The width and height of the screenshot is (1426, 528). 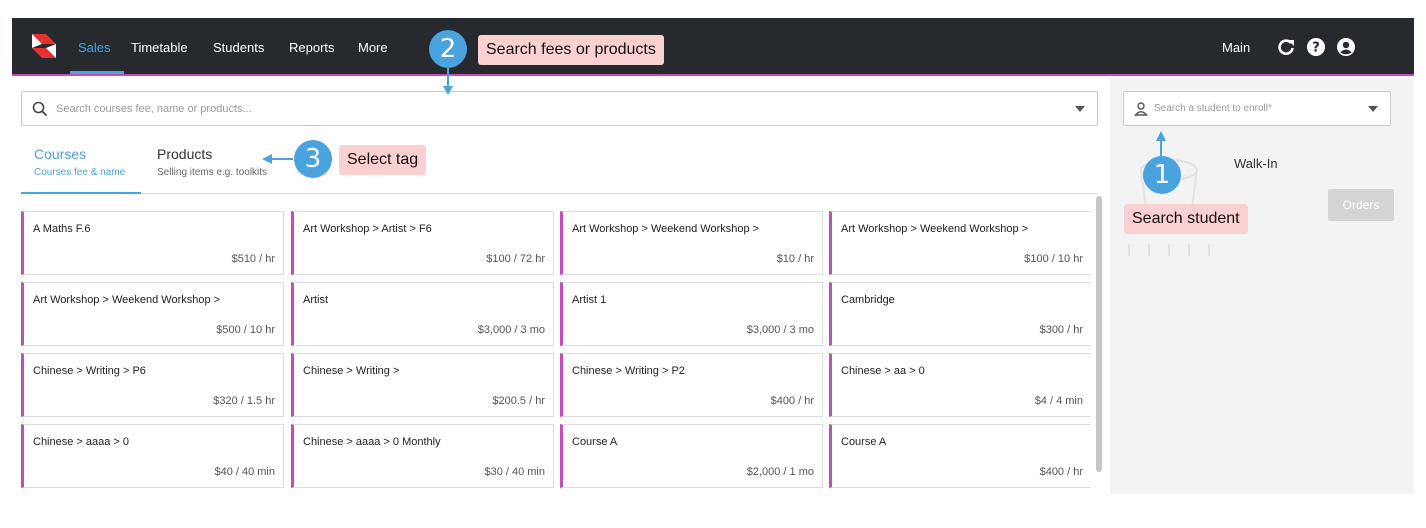 What do you see at coordinates (367, 229) in the screenshot?
I see `course-name: Art Workshop > Artist > F6` at bounding box center [367, 229].